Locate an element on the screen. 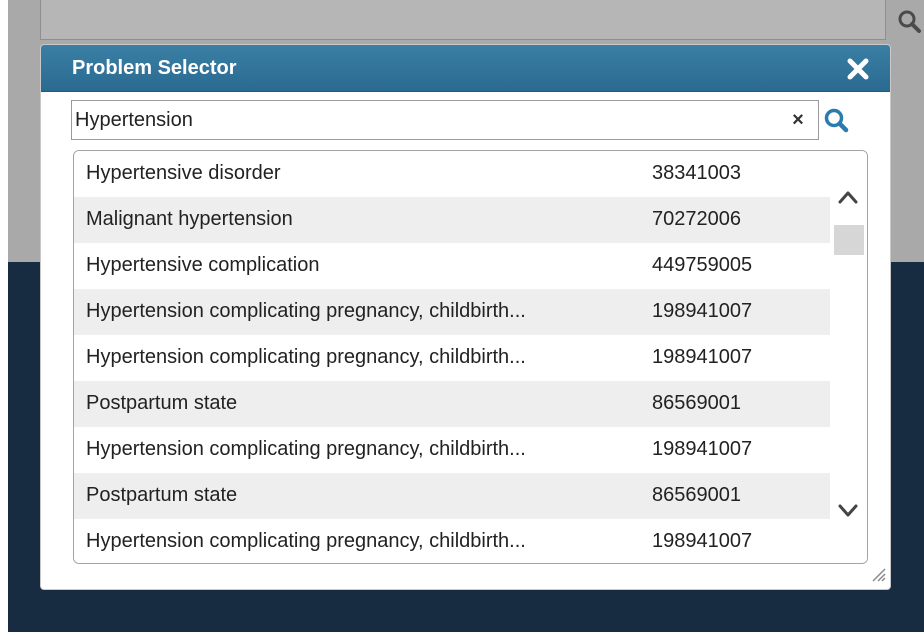 This screenshot has height=632, width=924. problem-name: Hypertensive disorder is located at coordinates (183, 173).